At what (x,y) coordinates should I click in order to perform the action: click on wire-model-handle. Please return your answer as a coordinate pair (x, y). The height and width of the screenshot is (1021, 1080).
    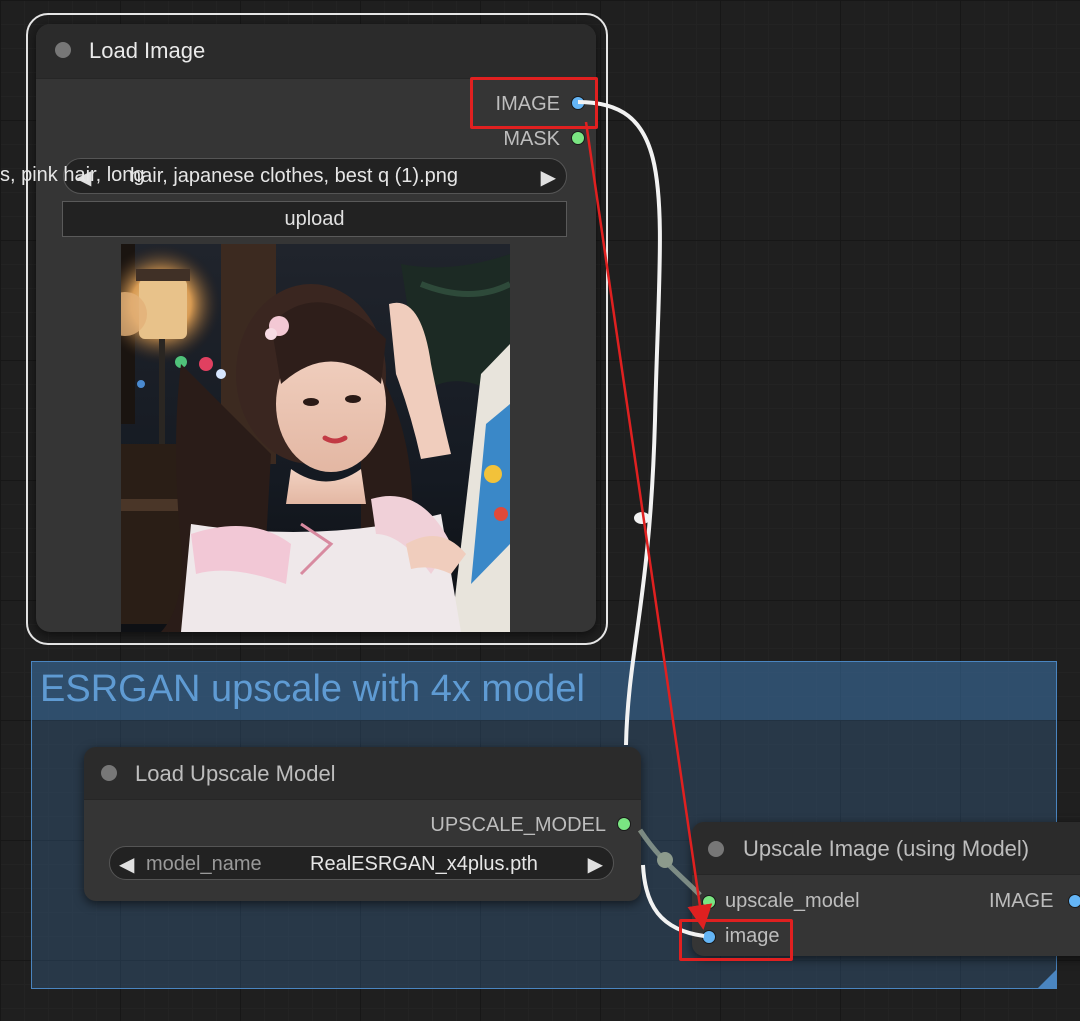
    Looking at the image, I should click on (665, 860).